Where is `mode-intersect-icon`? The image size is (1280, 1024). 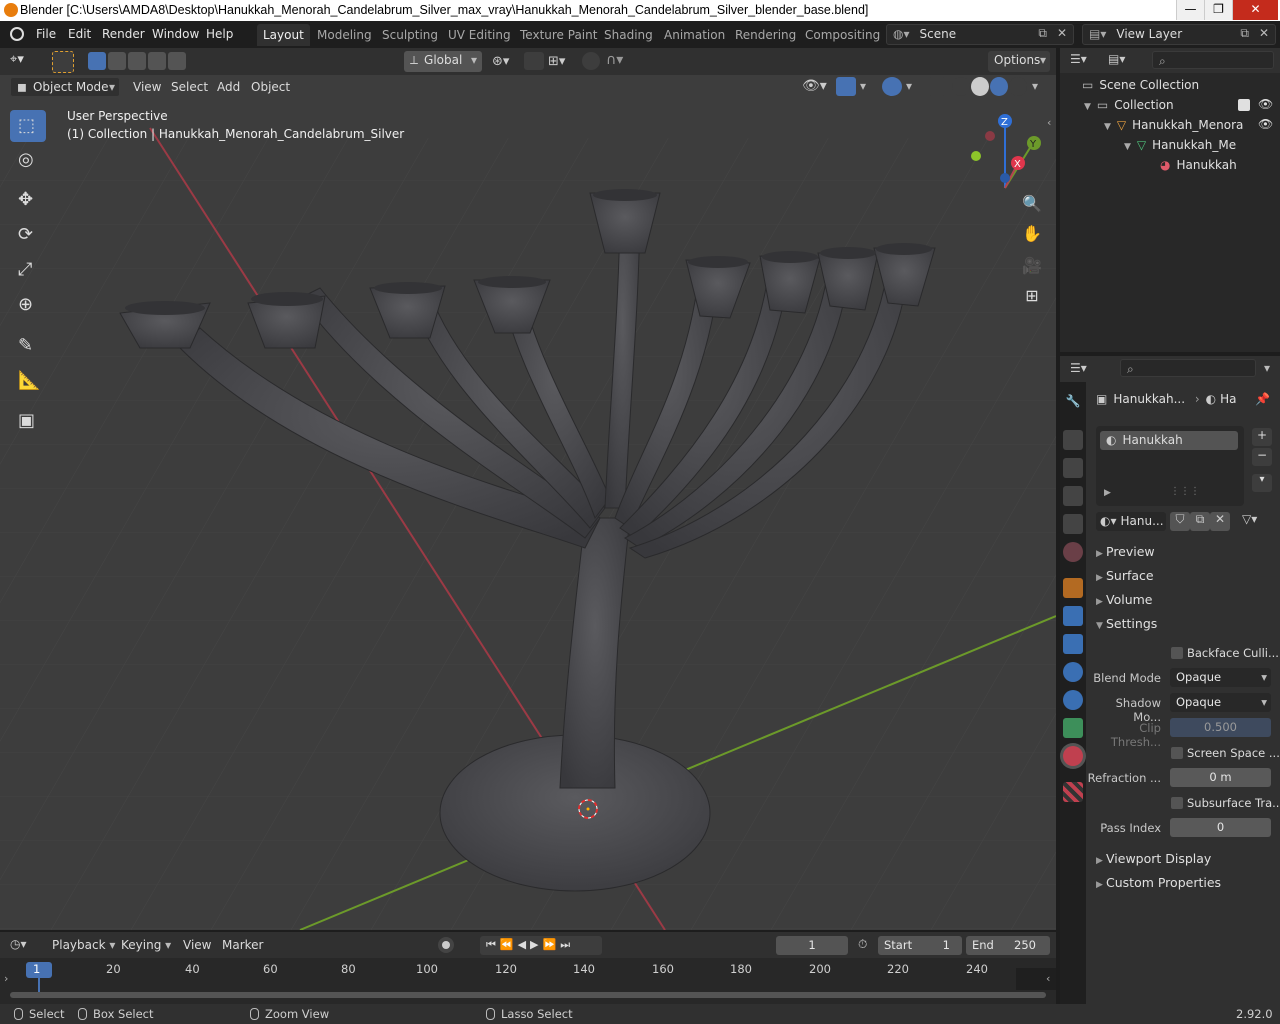
mode-intersect-icon is located at coordinates (177, 61).